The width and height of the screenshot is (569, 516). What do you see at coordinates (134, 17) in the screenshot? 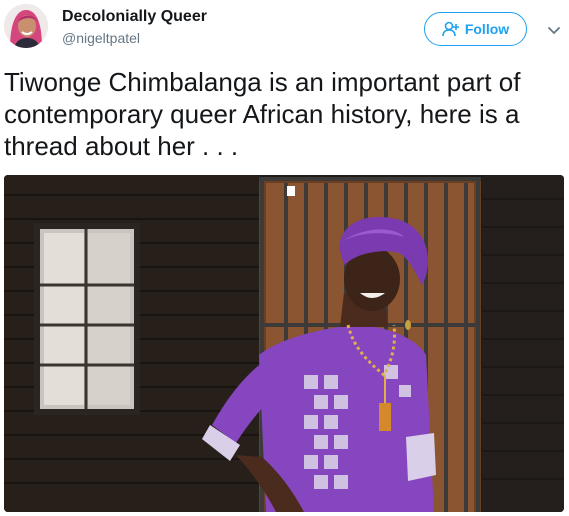
I see `author-display-name: Decolonially Queer` at bounding box center [134, 17].